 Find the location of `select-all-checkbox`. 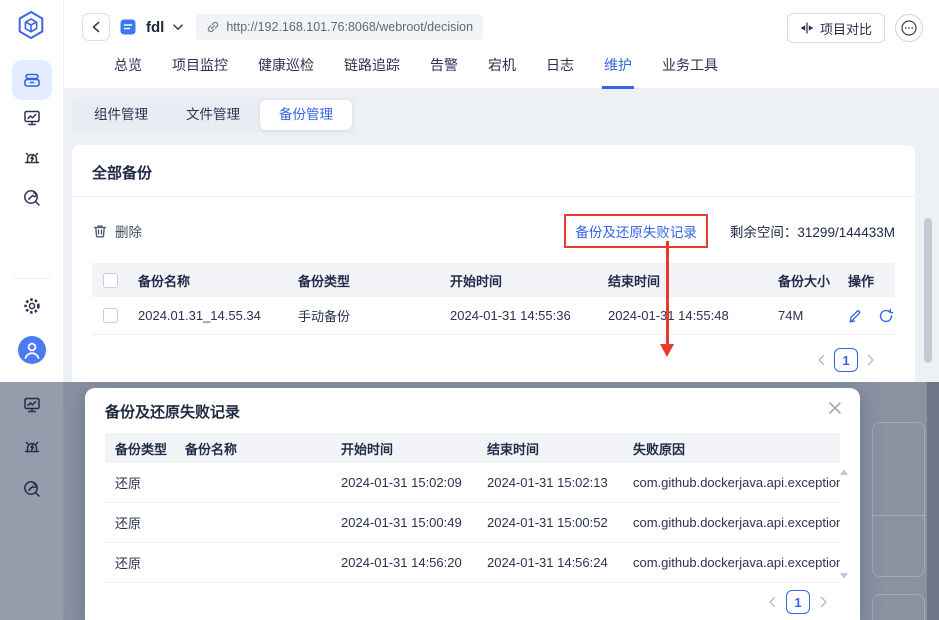

select-all-checkbox is located at coordinates (110, 280).